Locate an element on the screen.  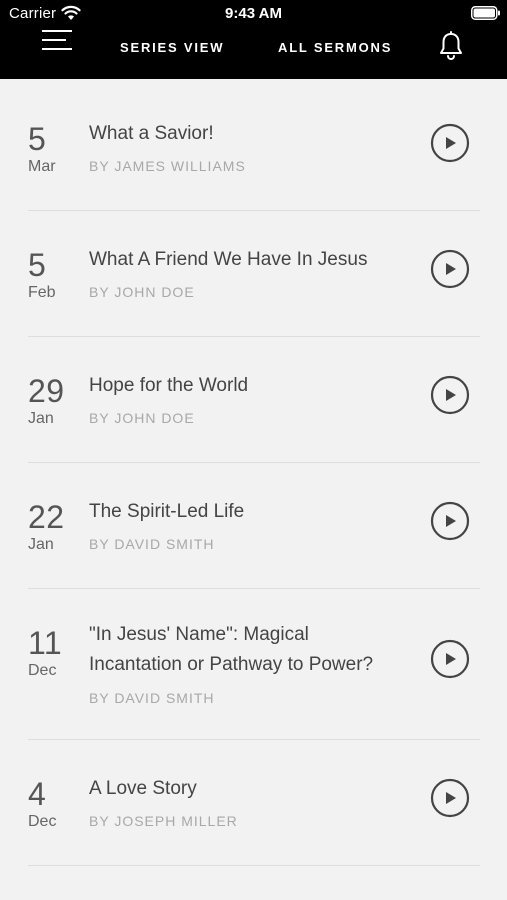
bell-icon is located at coordinates (451, 45).